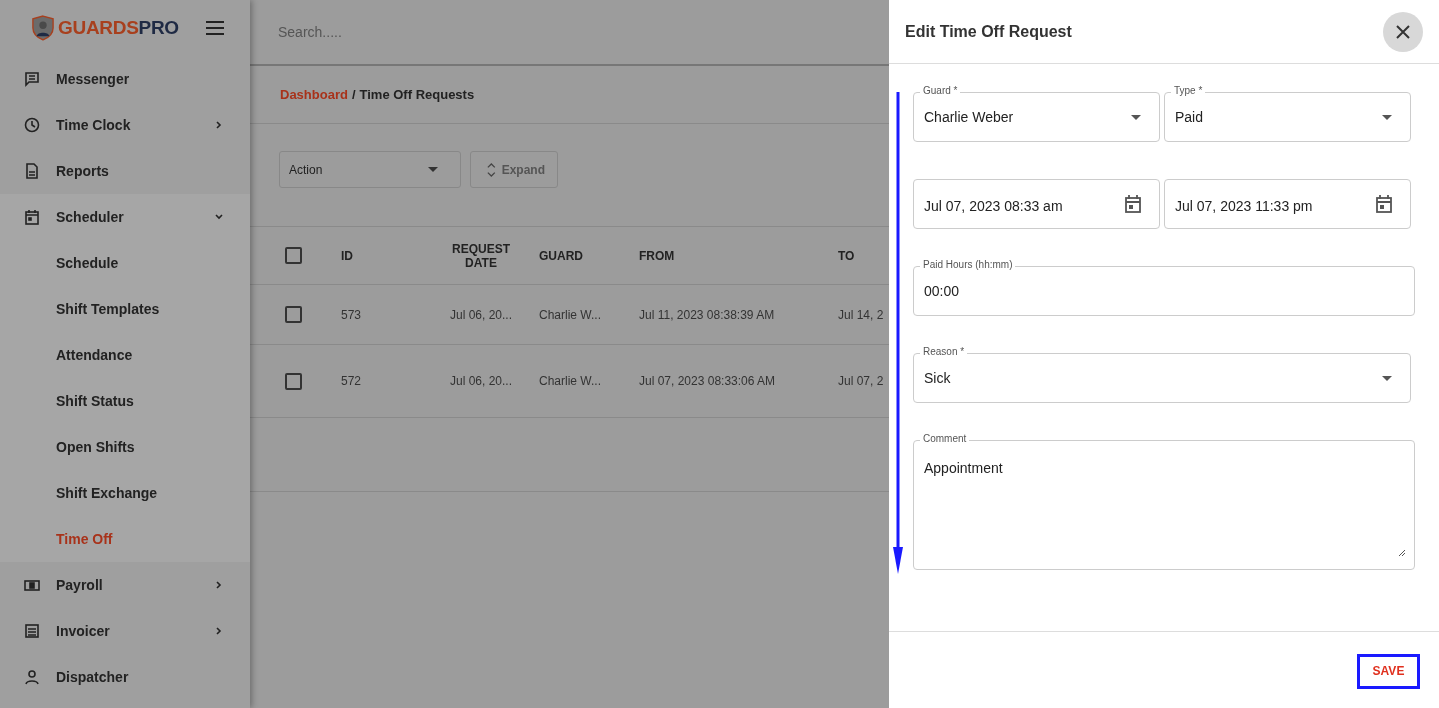  Describe the element at coordinates (32, 125) in the screenshot. I see `clock-icon` at that location.